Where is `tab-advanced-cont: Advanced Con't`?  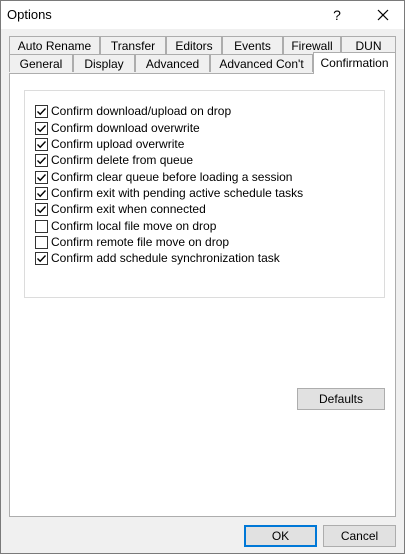
tab-advanced-cont: Advanced Con't is located at coordinates (261, 63).